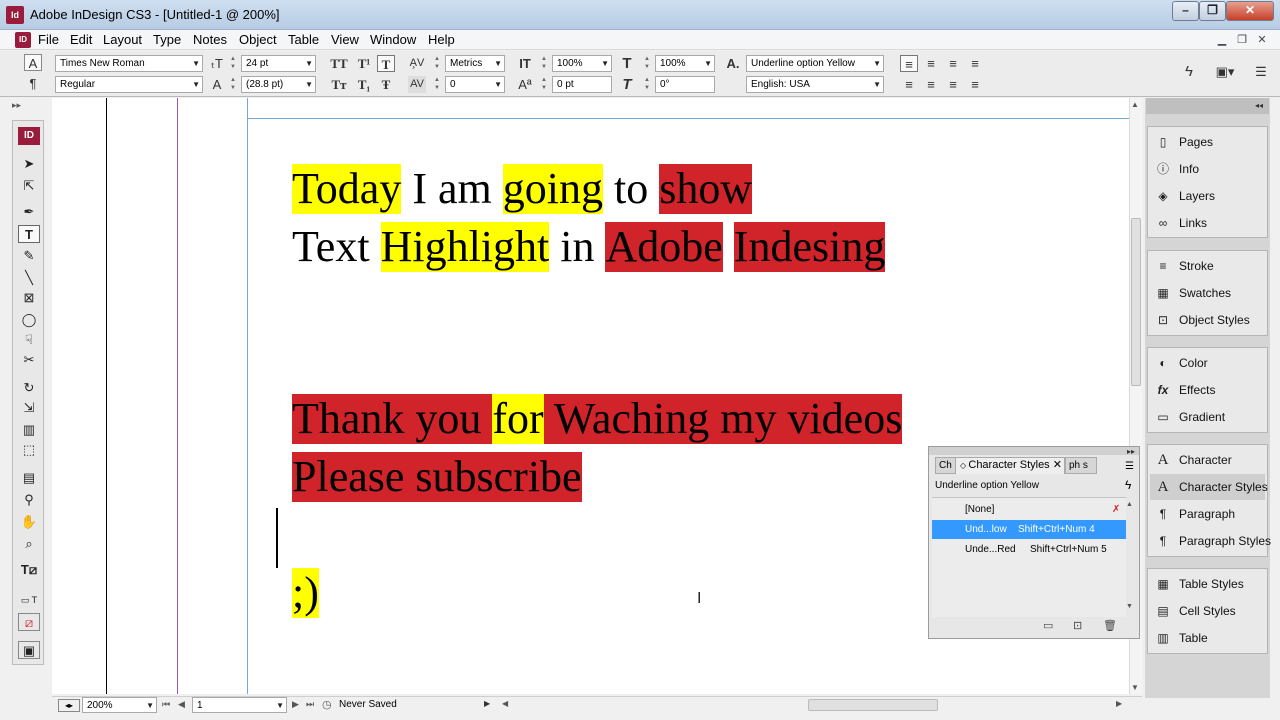  Describe the element at coordinates (1212, 11) in the screenshot. I see `restore-icon: ❐` at that location.